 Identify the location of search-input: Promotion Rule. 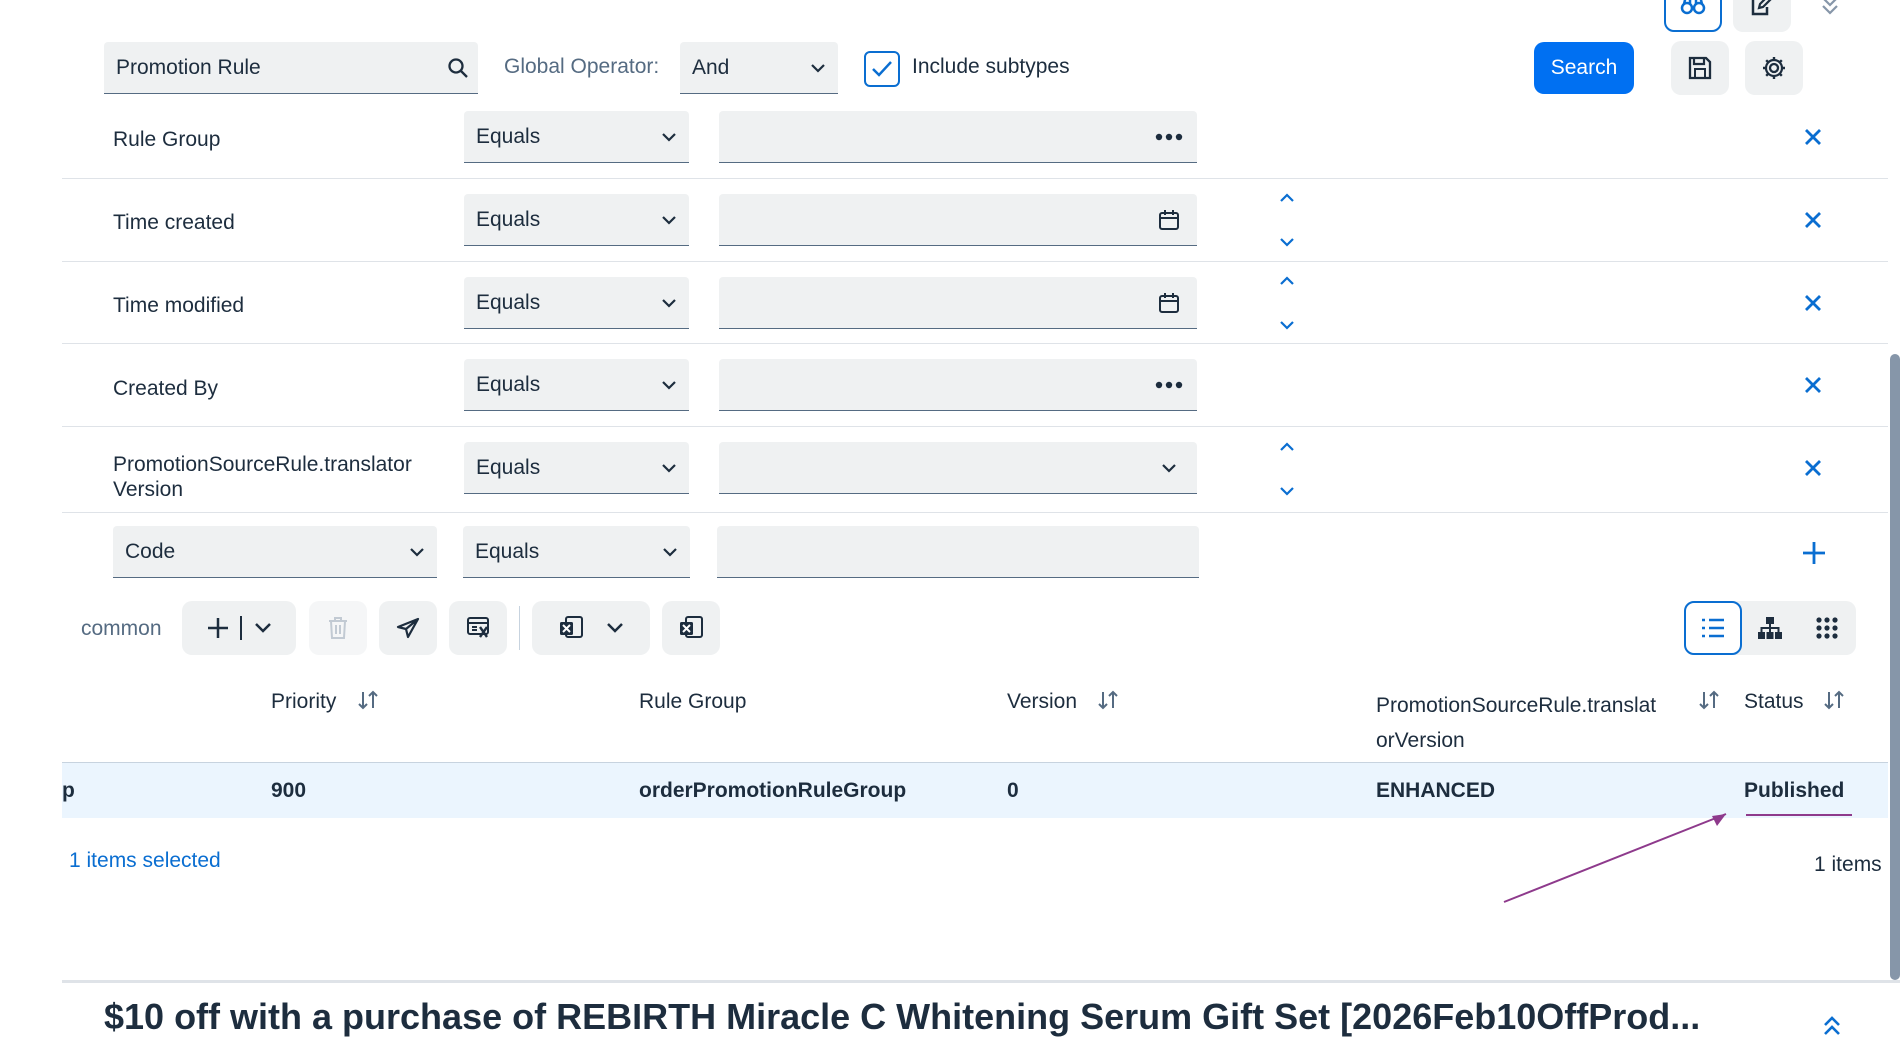
(291, 68).